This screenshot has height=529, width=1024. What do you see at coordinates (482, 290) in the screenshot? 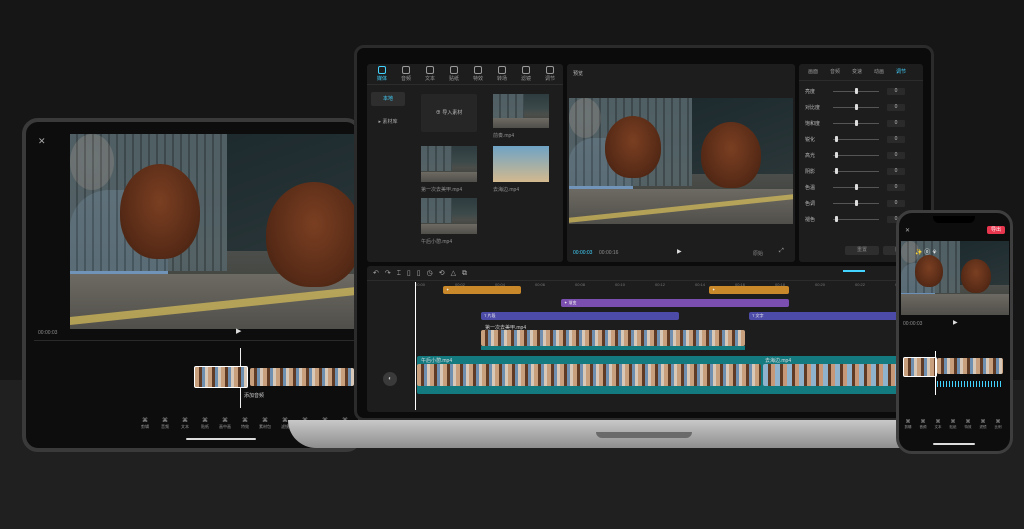
I see `track-effect-1: ✦` at bounding box center [482, 290].